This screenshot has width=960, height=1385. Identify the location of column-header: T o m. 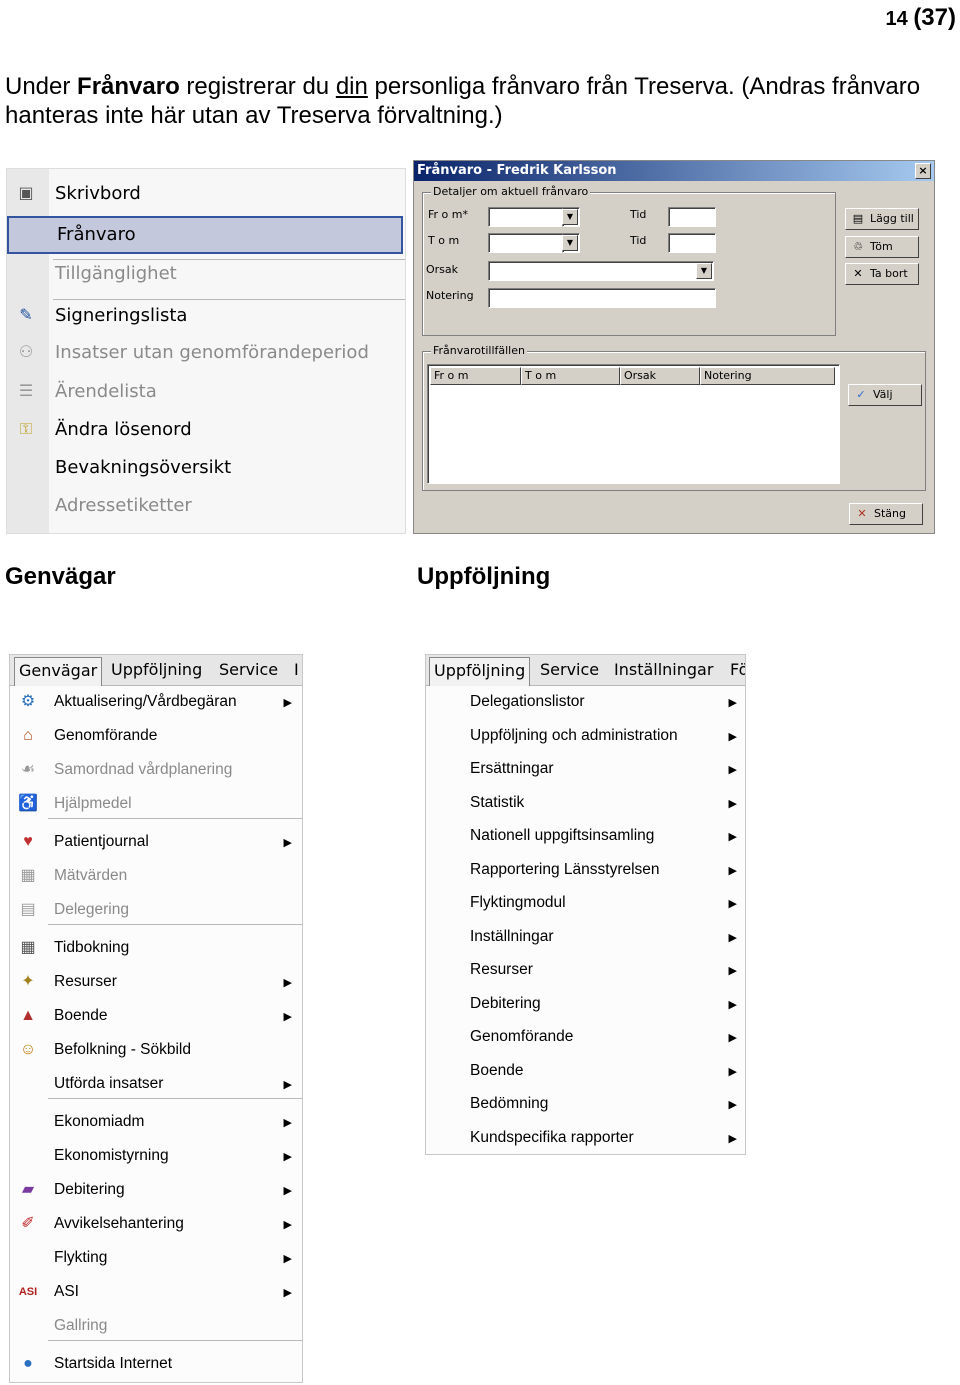
(570, 376).